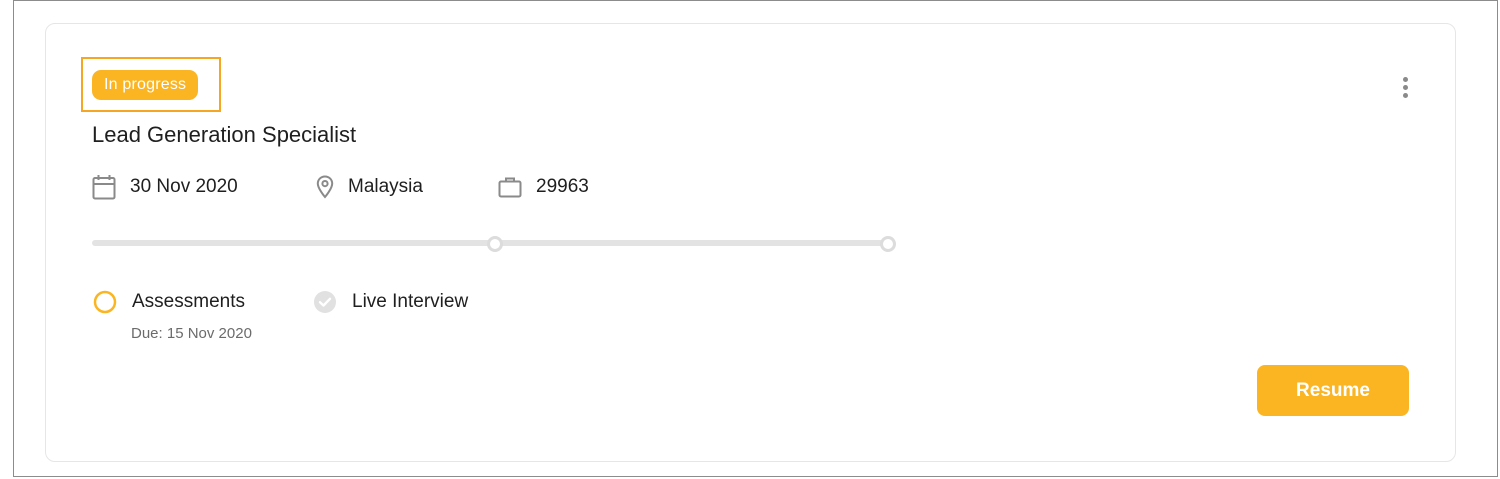 The image size is (1500, 479). What do you see at coordinates (562, 186) in the screenshot?
I see `job-id-text: 29963` at bounding box center [562, 186].